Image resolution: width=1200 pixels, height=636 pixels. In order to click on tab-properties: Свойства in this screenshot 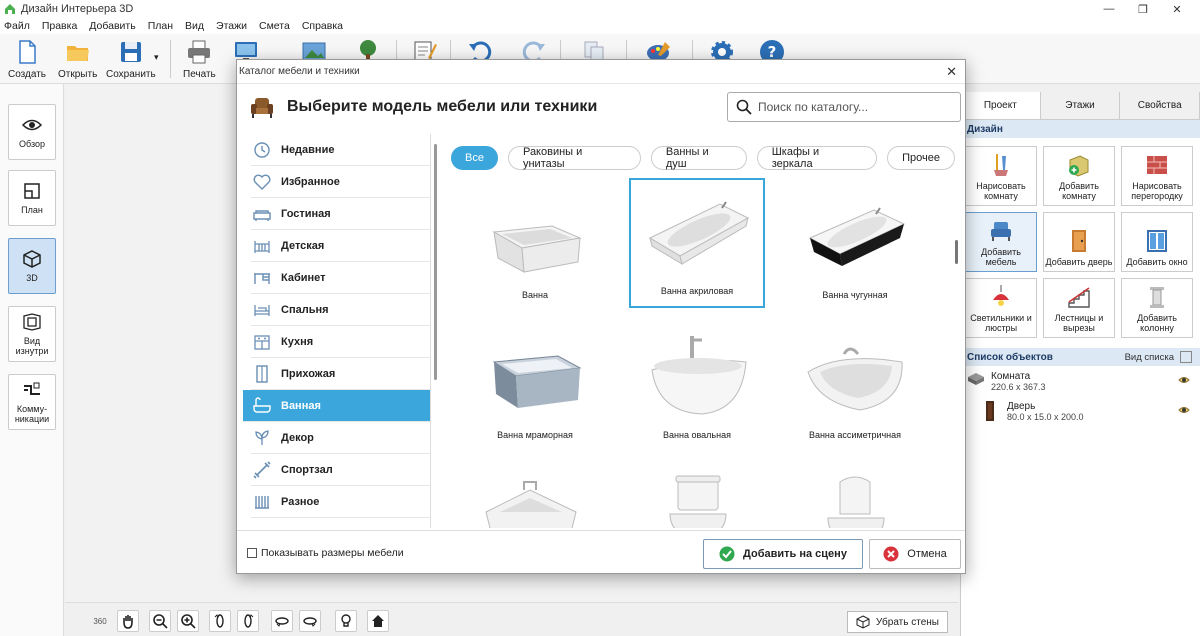, I will do `click(1160, 105)`.